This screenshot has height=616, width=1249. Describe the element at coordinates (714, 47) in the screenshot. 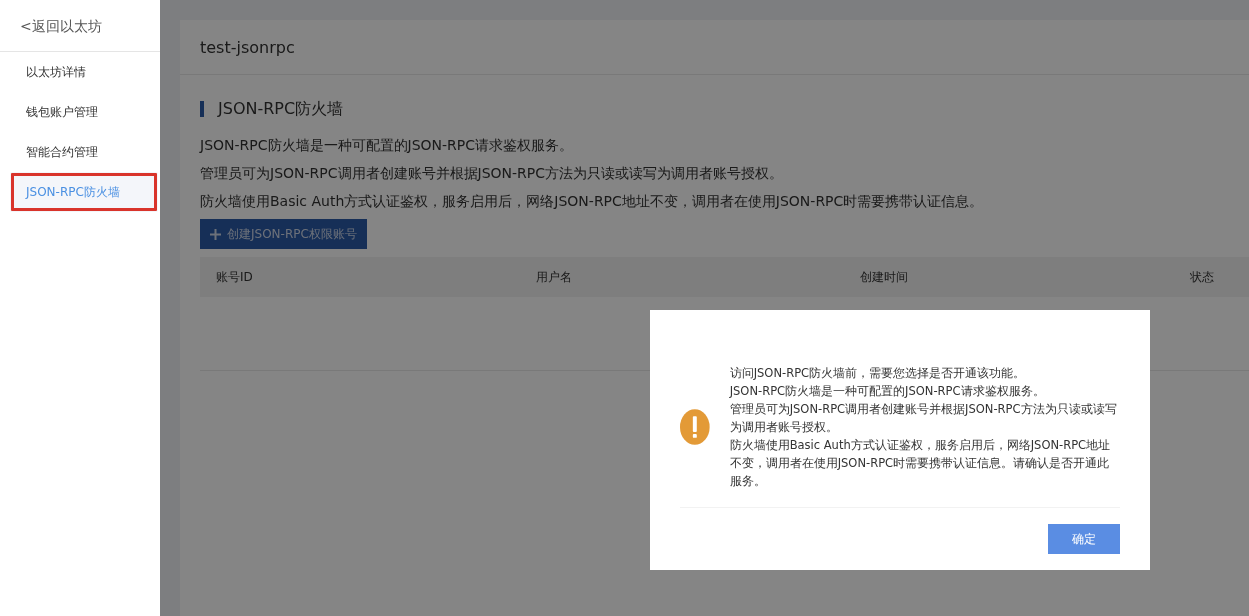

I see `page-title: test-jsonrpc` at that location.